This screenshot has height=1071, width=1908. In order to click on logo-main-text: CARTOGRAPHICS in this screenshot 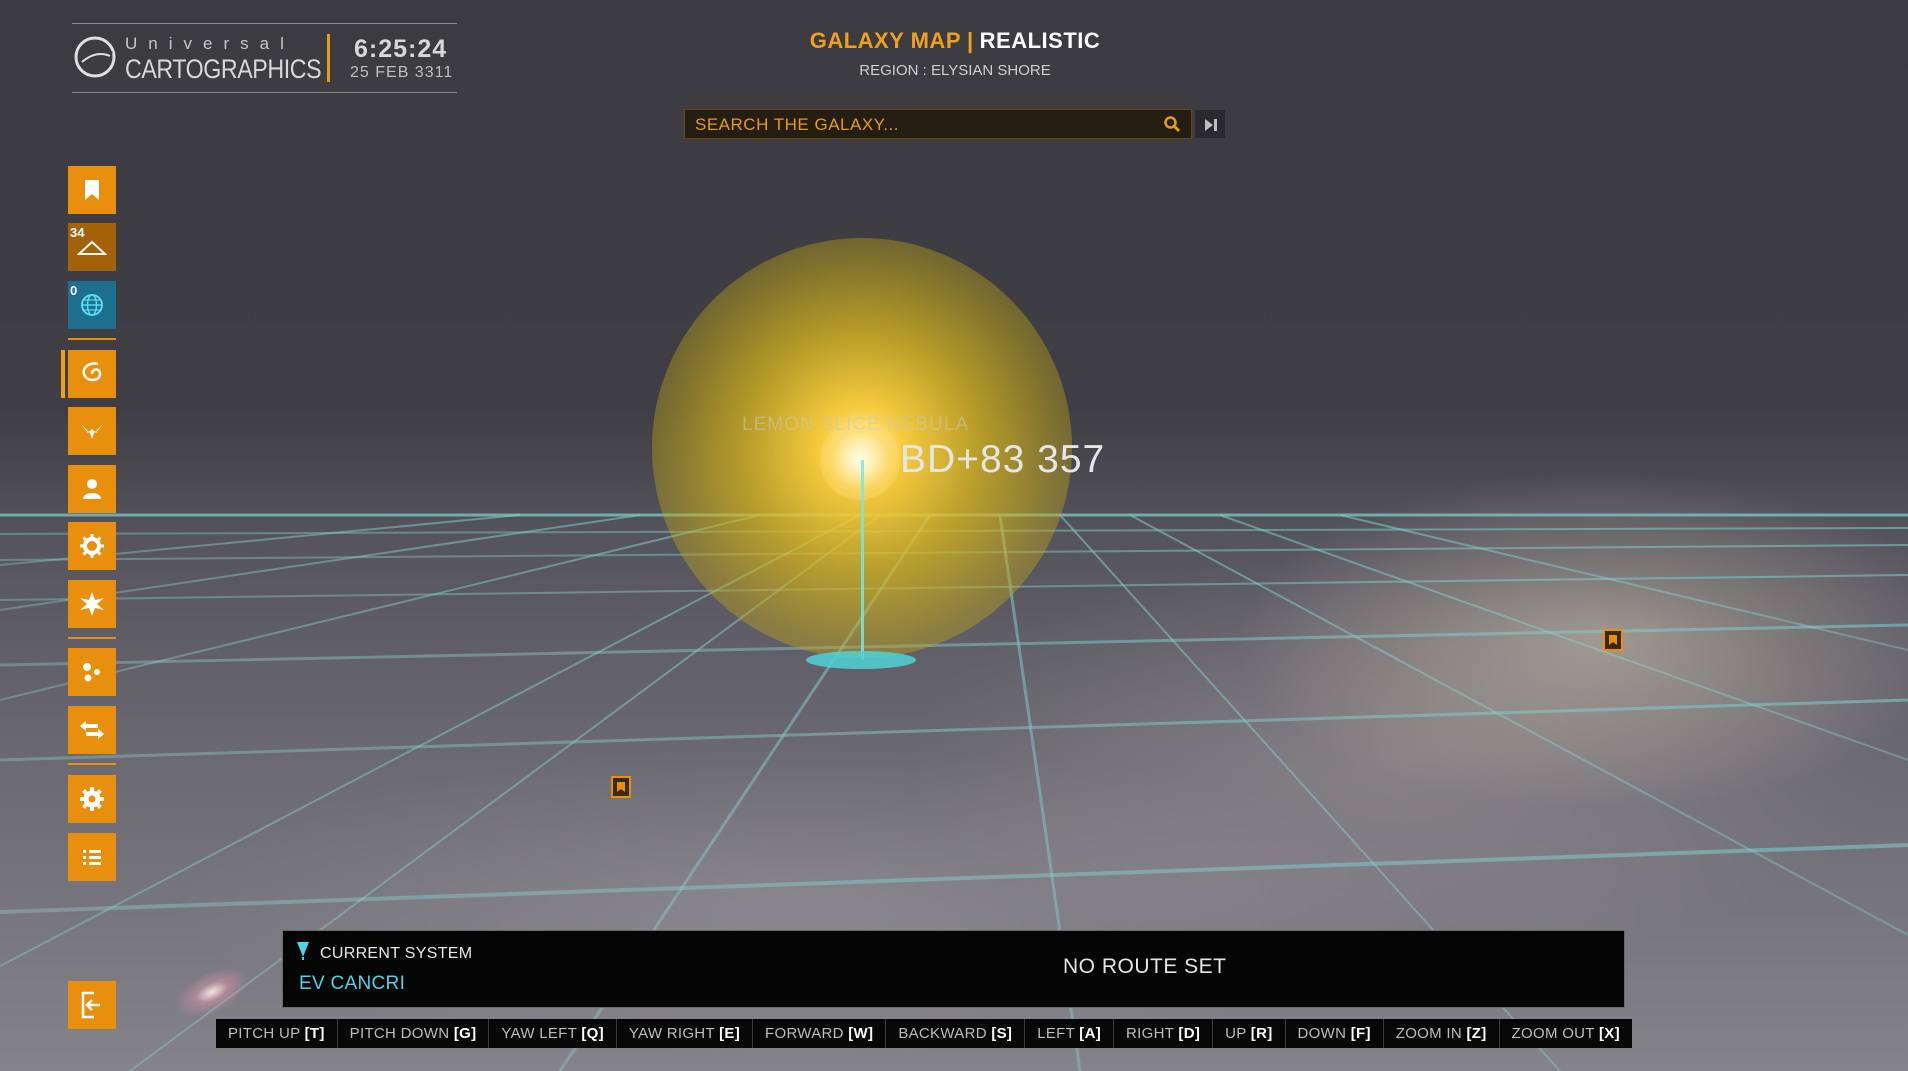, I will do `click(223, 69)`.